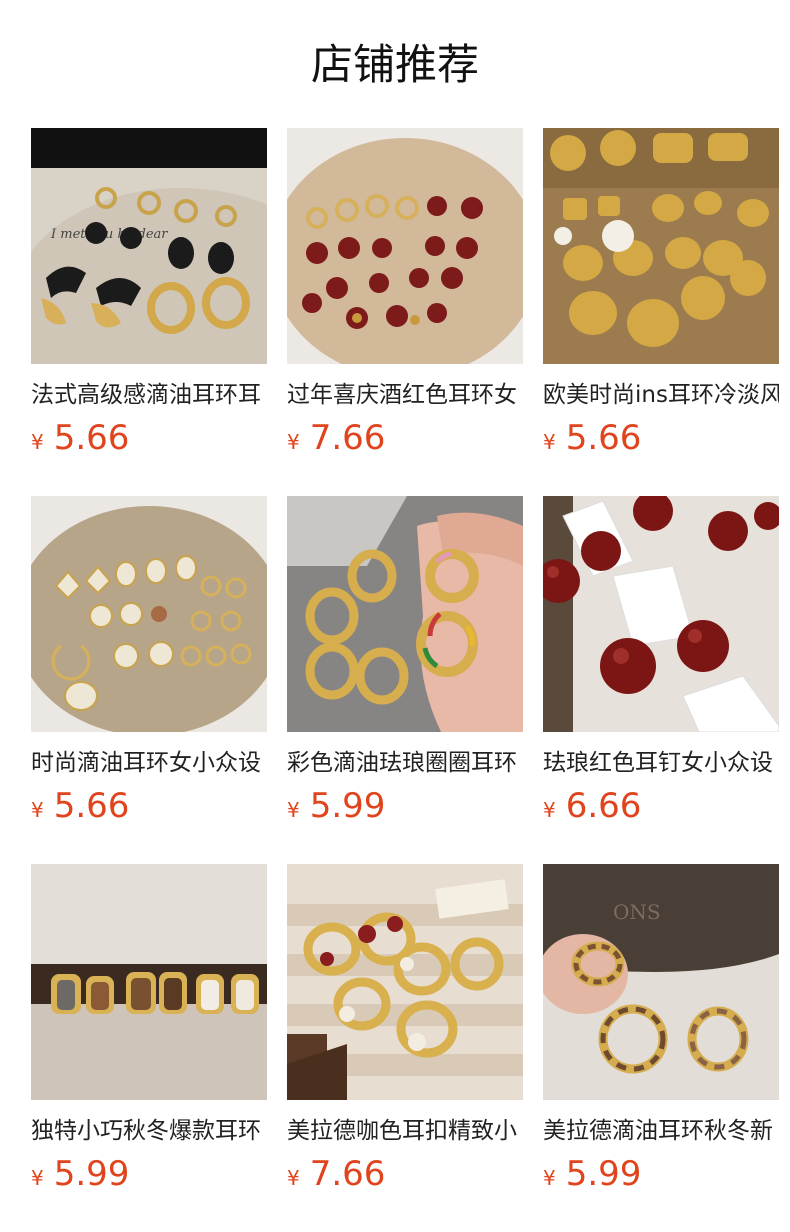 The width and height of the screenshot is (790, 1232). Describe the element at coordinates (661, 395) in the screenshot. I see `product-name: 欧美时尚ins耳环冷淡风` at that location.